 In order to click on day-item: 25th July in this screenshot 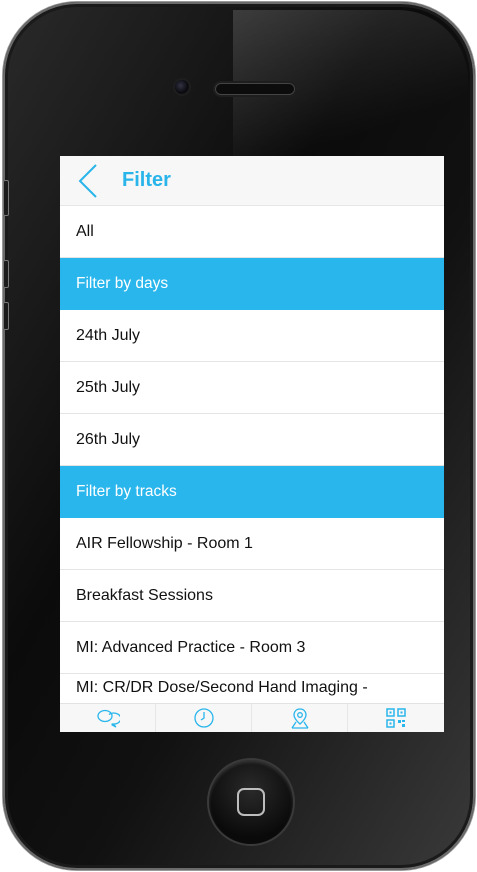, I will do `click(252, 388)`.